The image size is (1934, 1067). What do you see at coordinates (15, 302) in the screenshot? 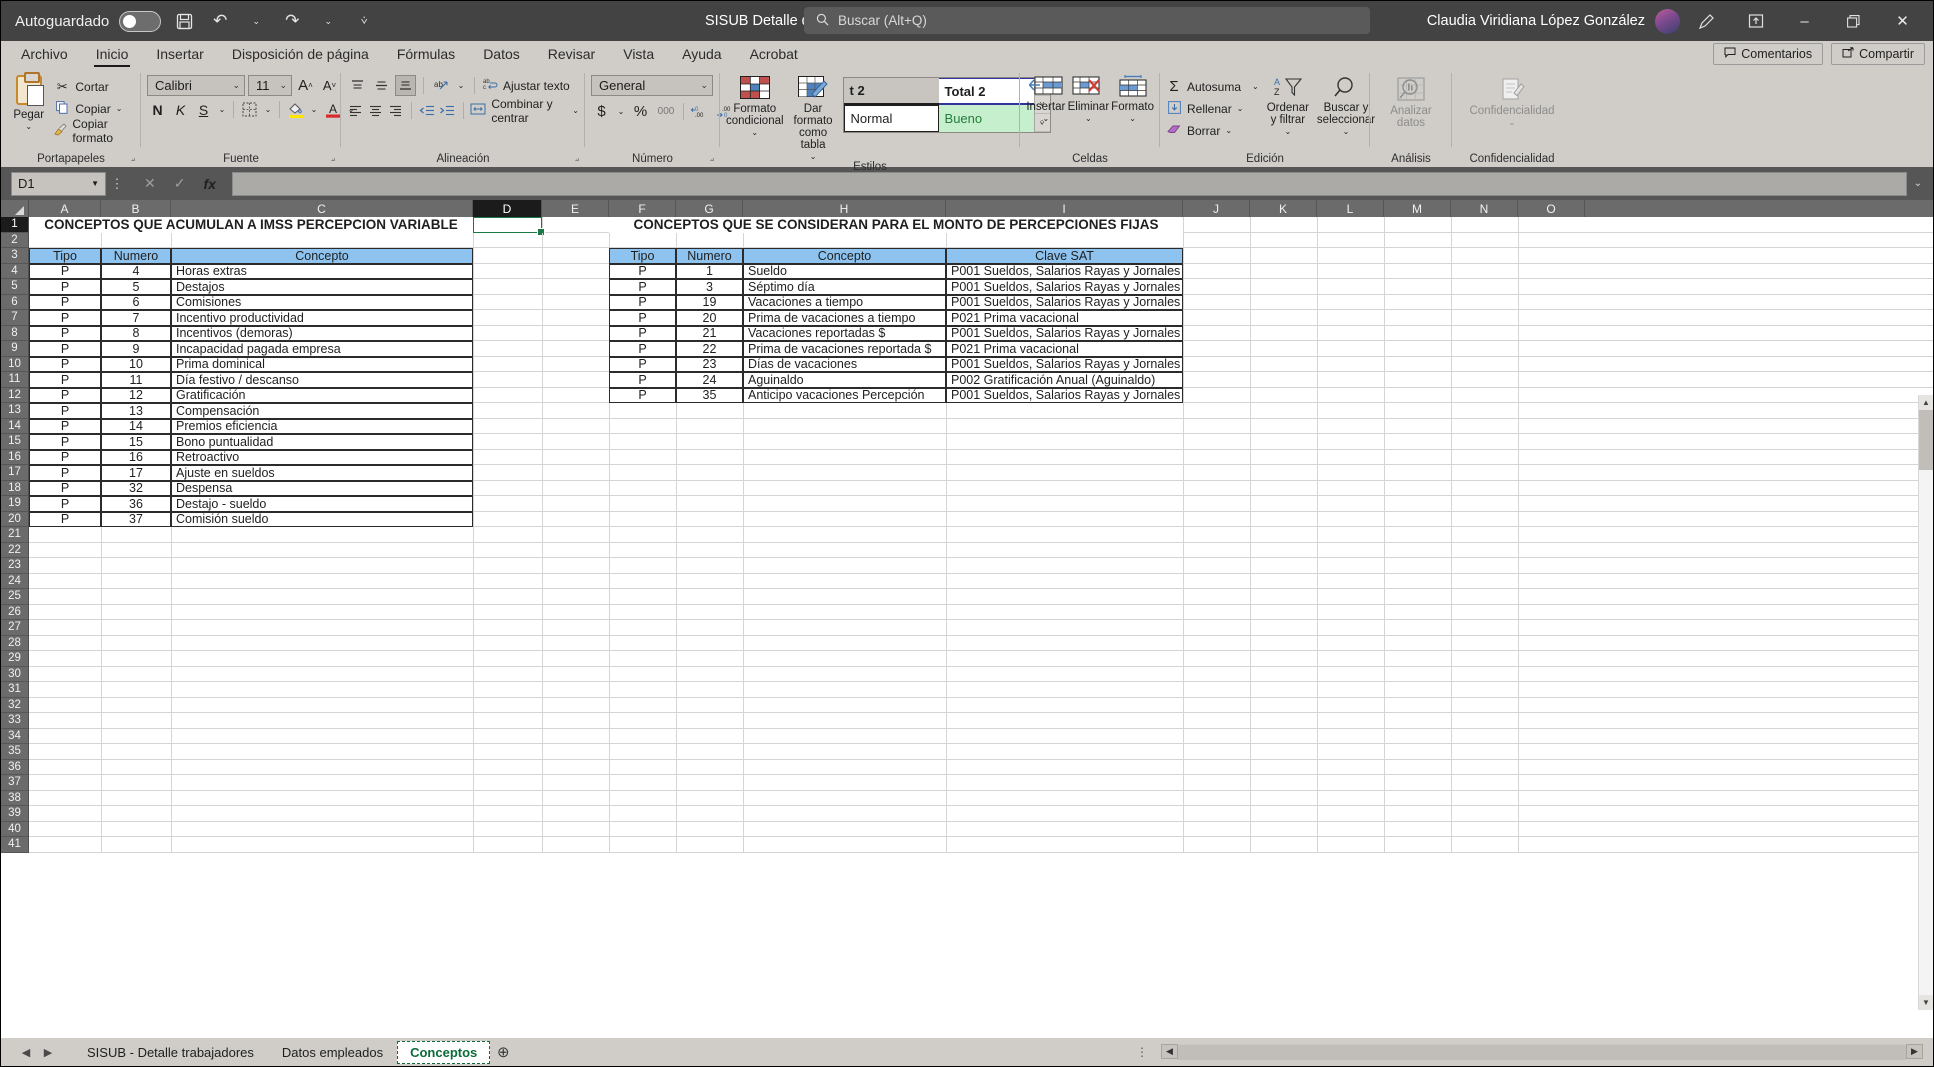
I see `row-header-6: 6` at bounding box center [15, 302].